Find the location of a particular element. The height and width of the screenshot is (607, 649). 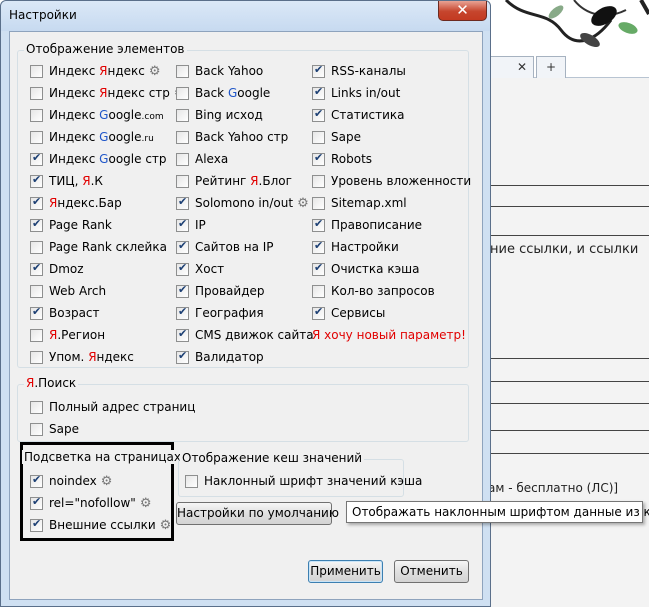

display-option: Упом. Яндекс is located at coordinates (82, 357).